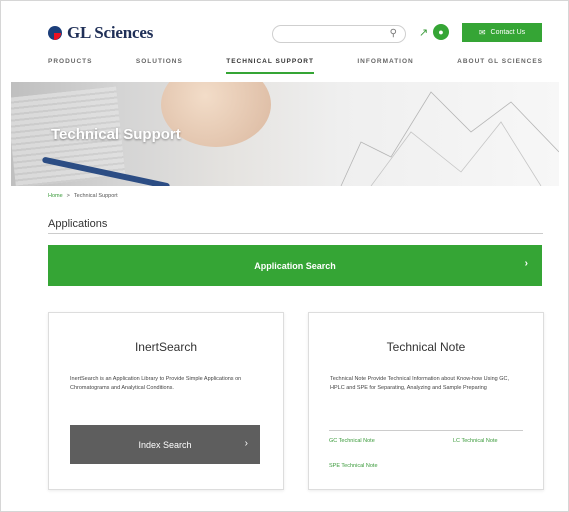 This screenshot has width=569, height=512. What do you see at coordinates (166, 347) in the screenshot?
I see `inertsearch-title: InertSearch` at bounding box center [166, 347].